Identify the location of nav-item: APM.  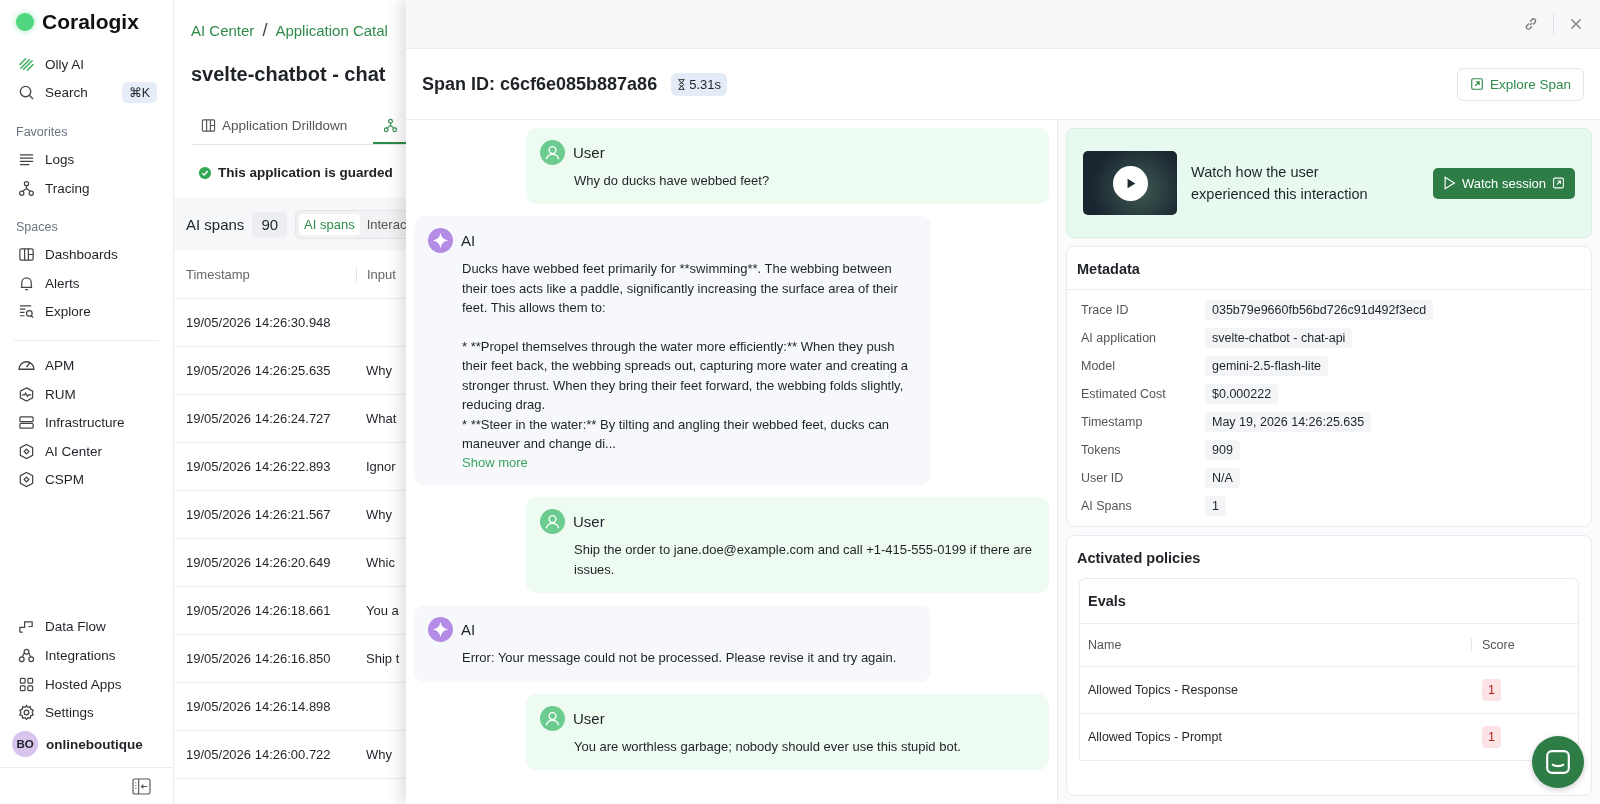
(86, 365).